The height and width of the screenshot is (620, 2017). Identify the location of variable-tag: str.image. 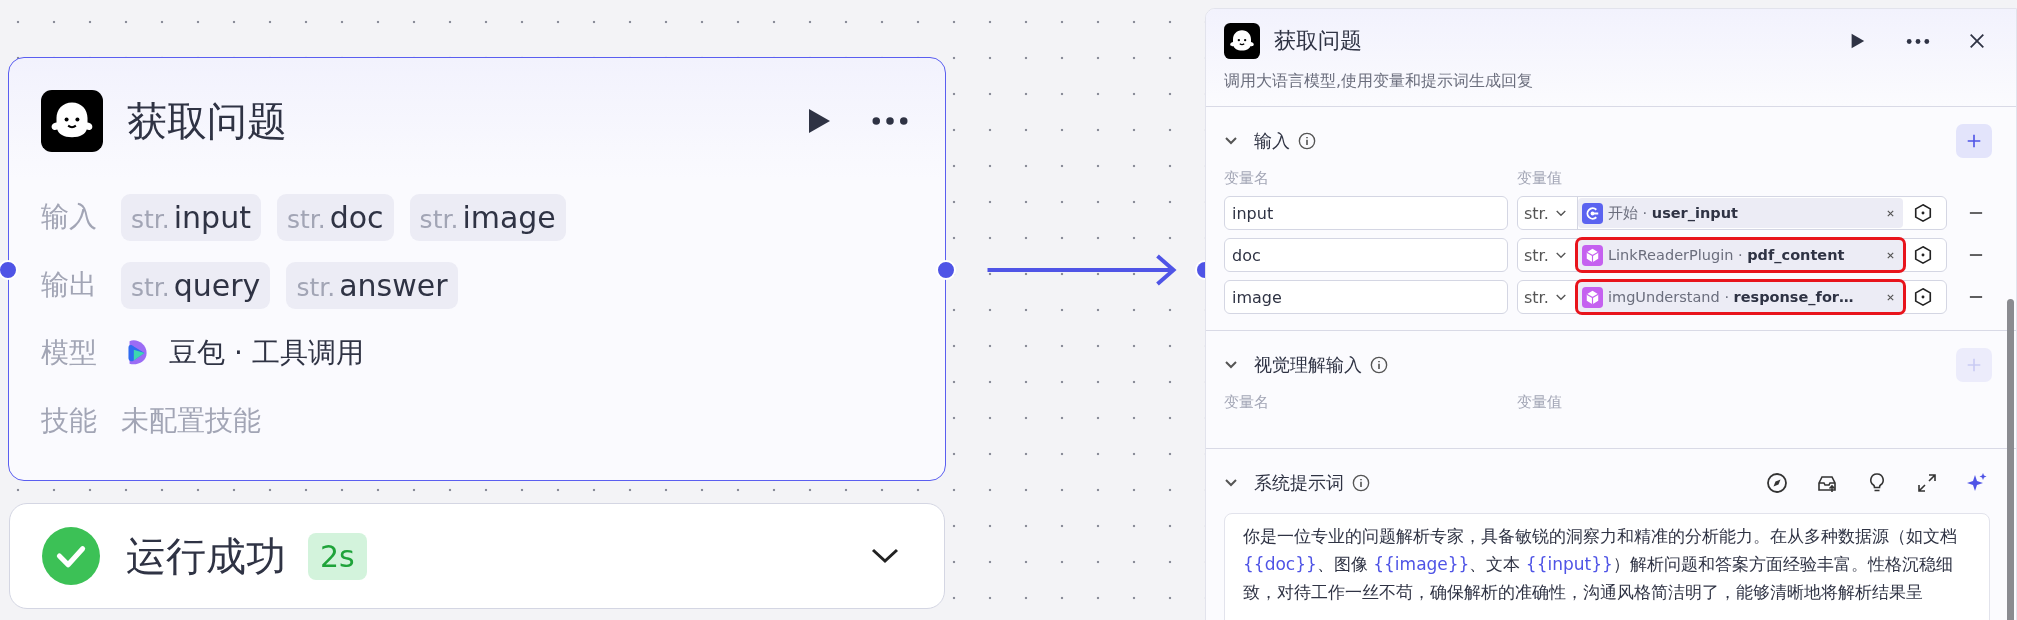
(487, 217).